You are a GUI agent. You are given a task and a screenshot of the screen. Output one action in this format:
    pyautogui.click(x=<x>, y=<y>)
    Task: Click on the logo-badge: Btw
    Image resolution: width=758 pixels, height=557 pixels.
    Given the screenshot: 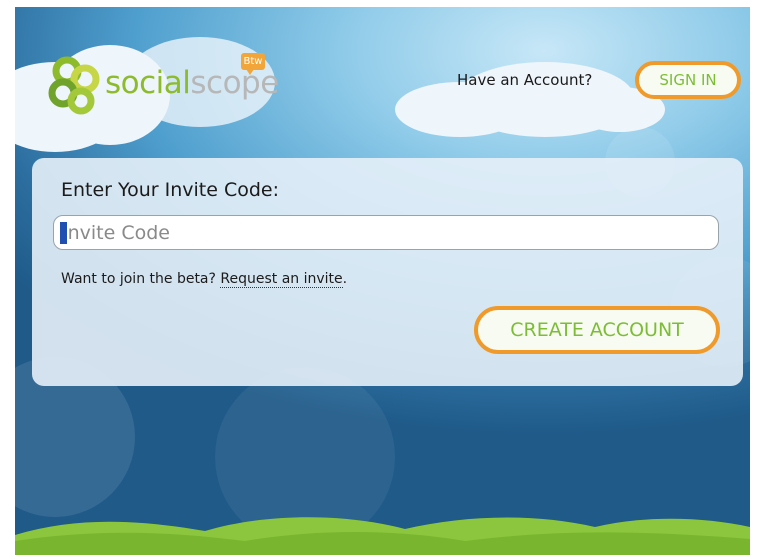 What is the action you would take?
    pyautogui.click(x=253, y=64)
    